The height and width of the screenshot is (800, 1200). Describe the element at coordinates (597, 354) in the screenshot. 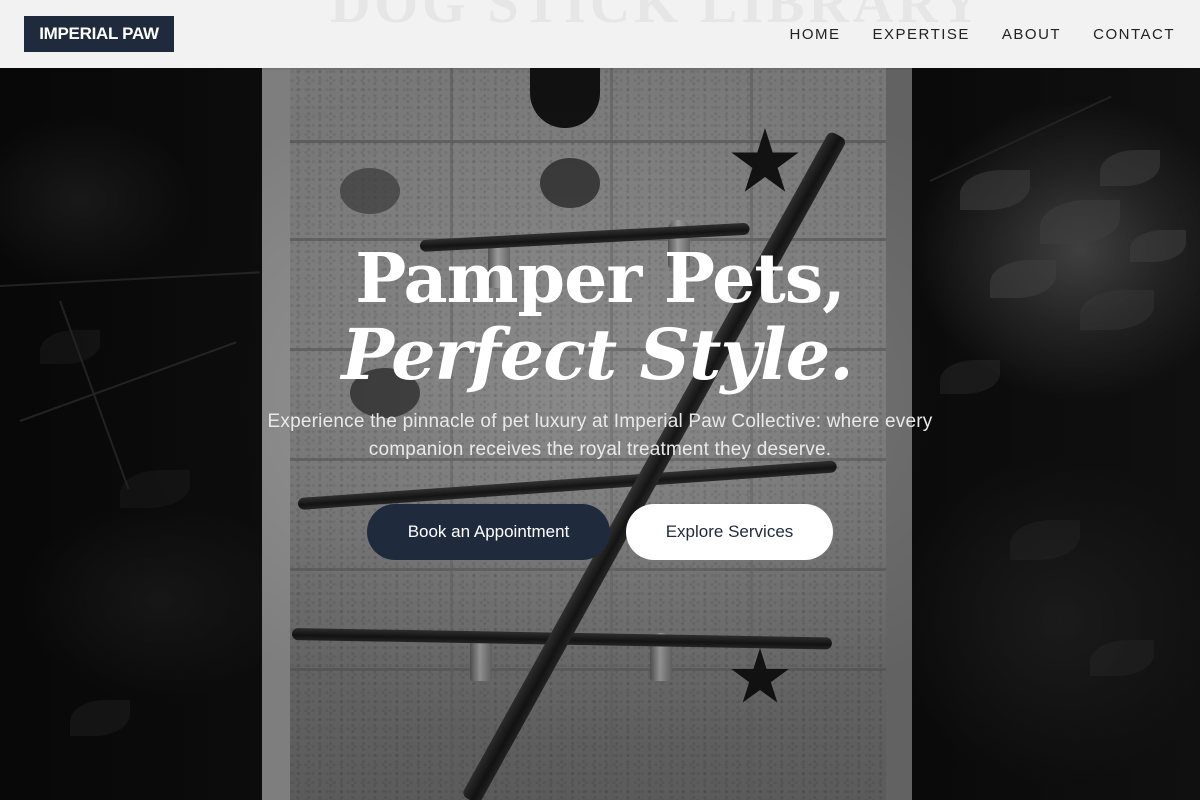

I see `hero-title-line2: Perfect Style.` at that location.